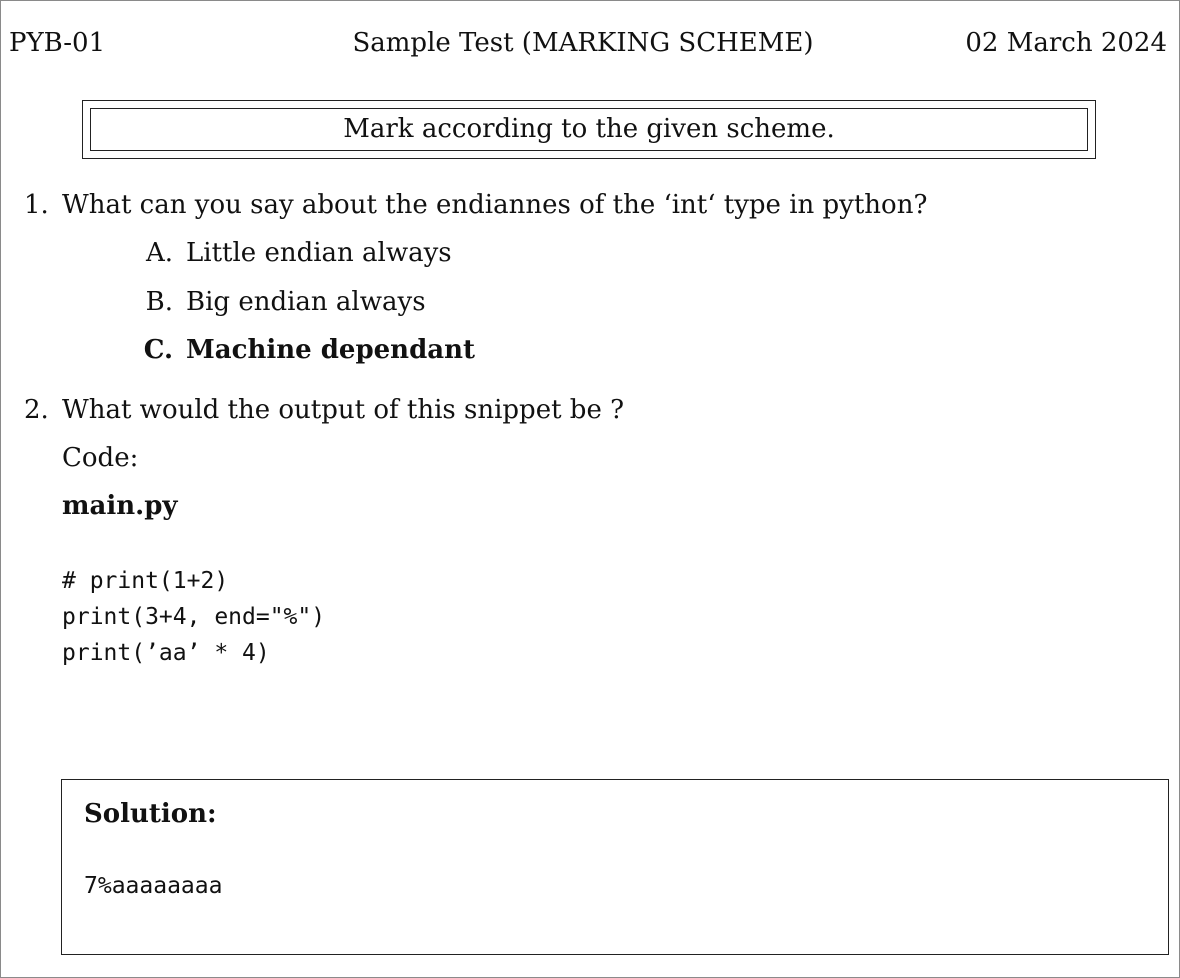  I want to click on marking-notice-box: Mark according to the given scheme., so click(589, 129).